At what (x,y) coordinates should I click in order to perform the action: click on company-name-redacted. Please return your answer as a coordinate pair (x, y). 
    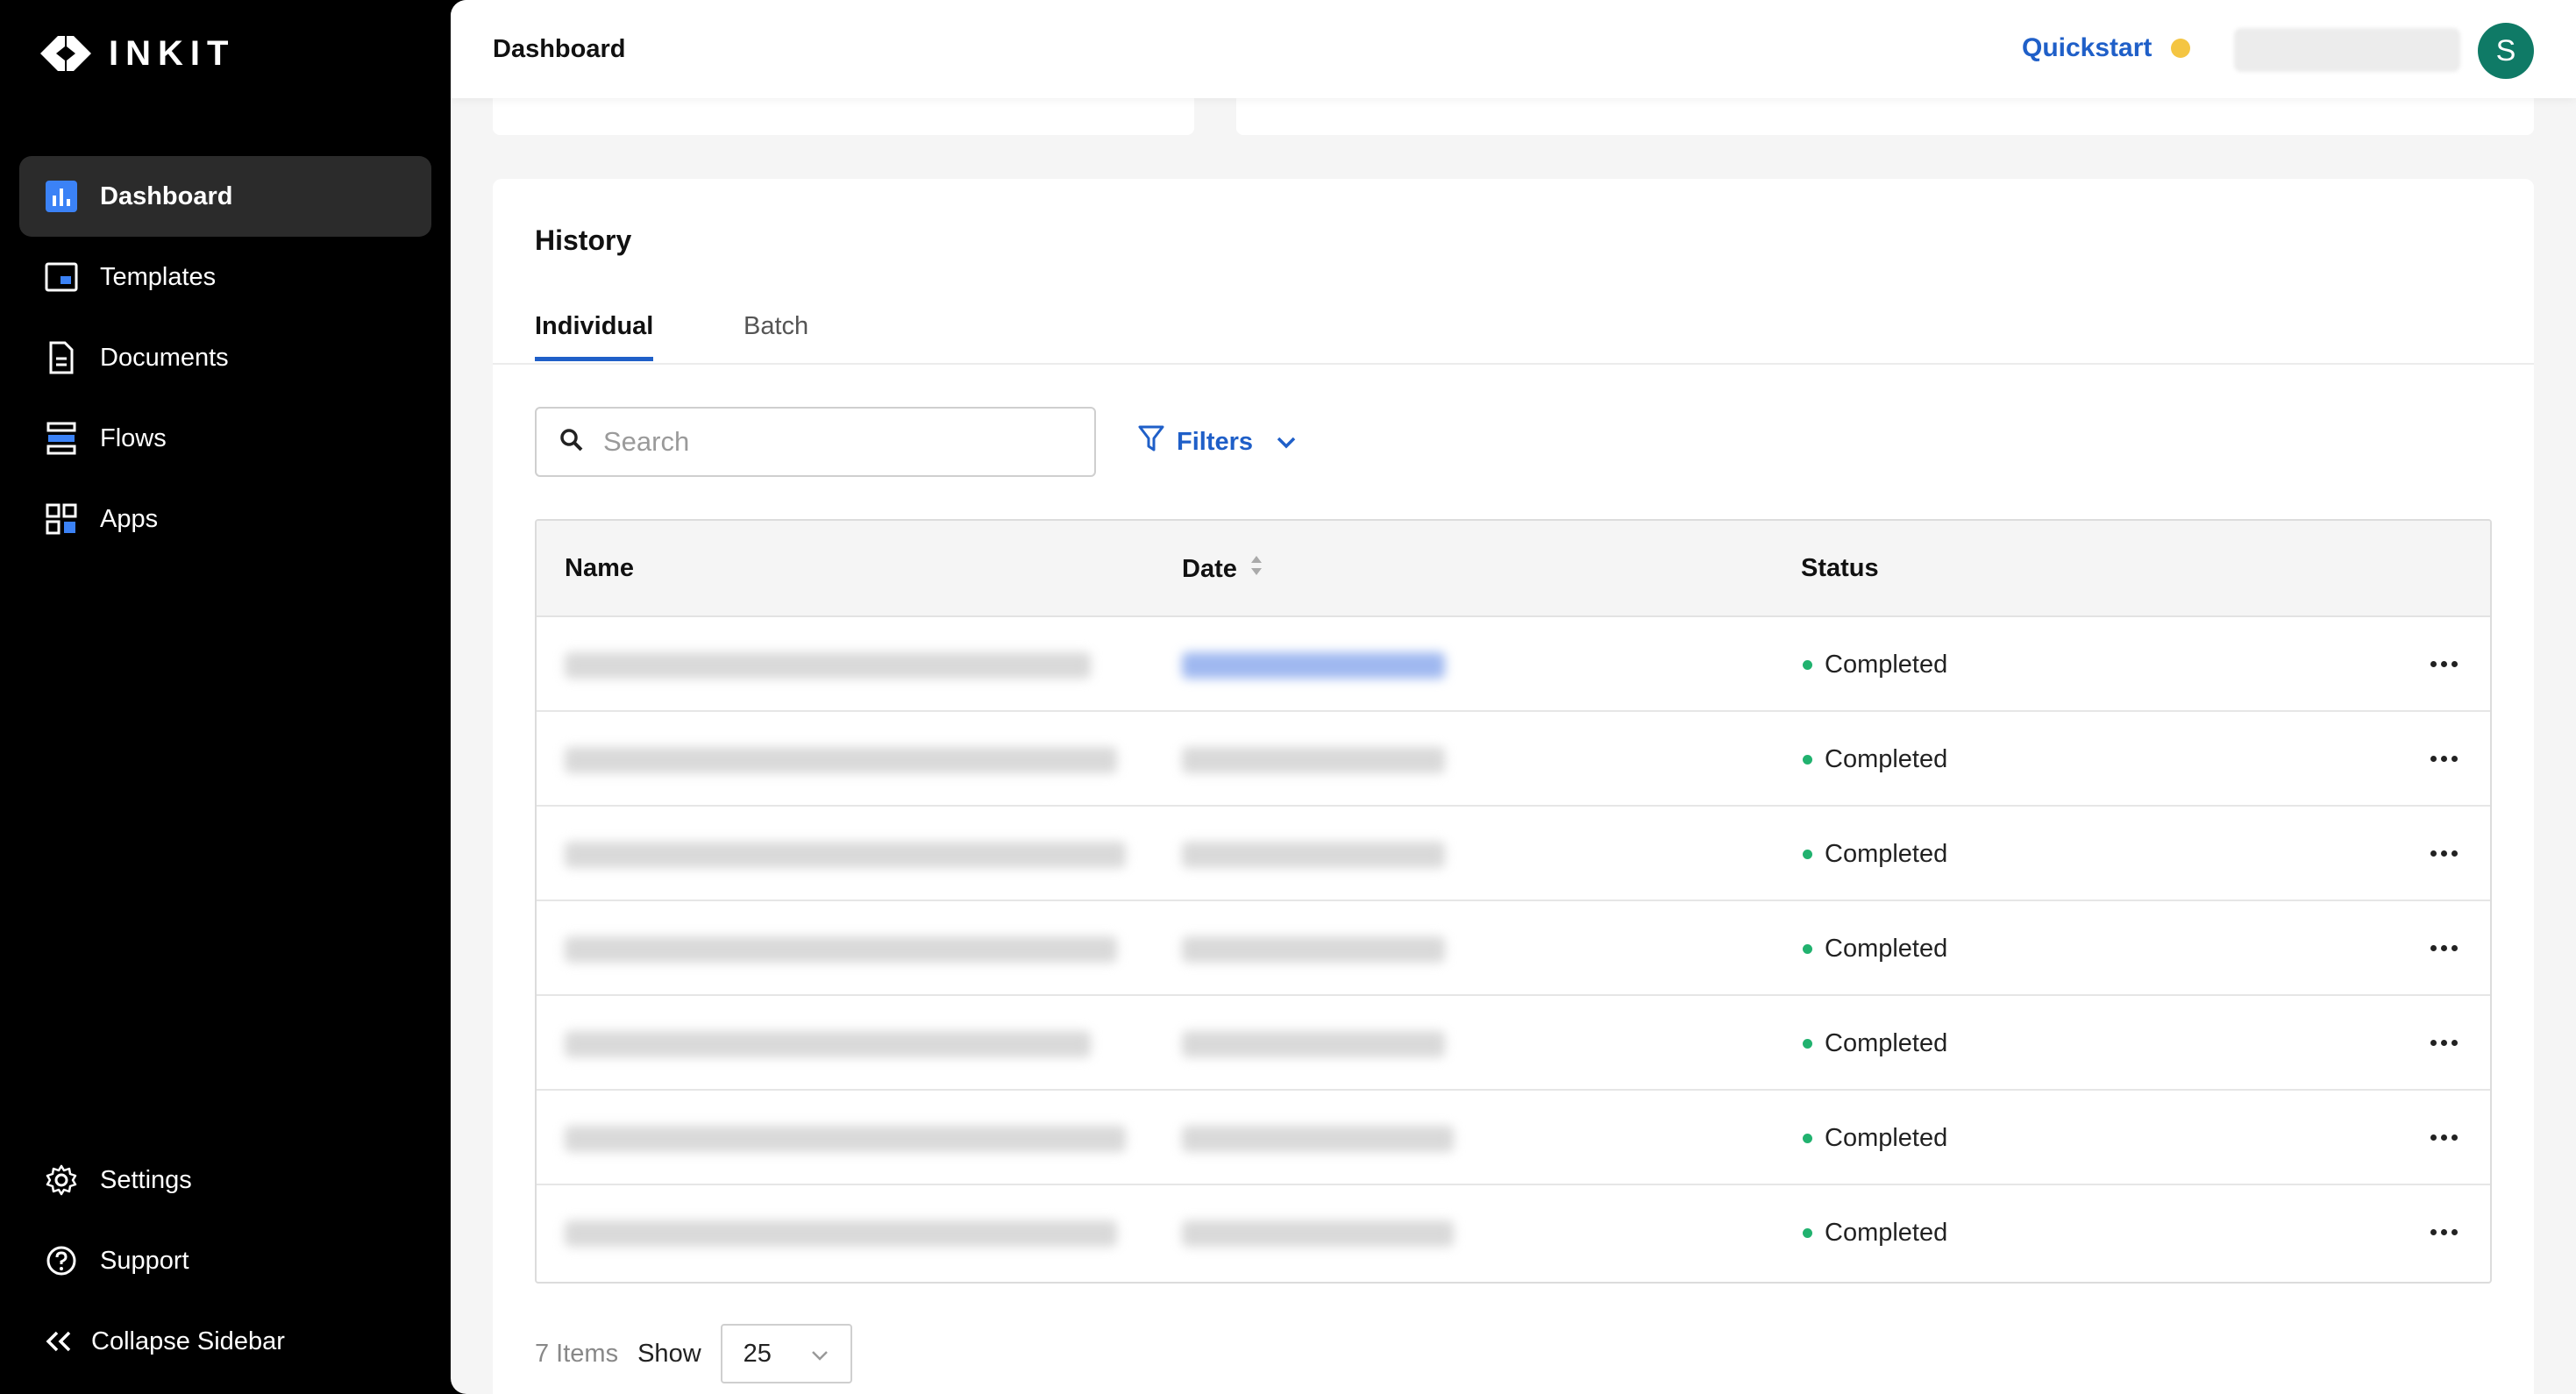
    Looking at the image, I should click on (2347, 50).